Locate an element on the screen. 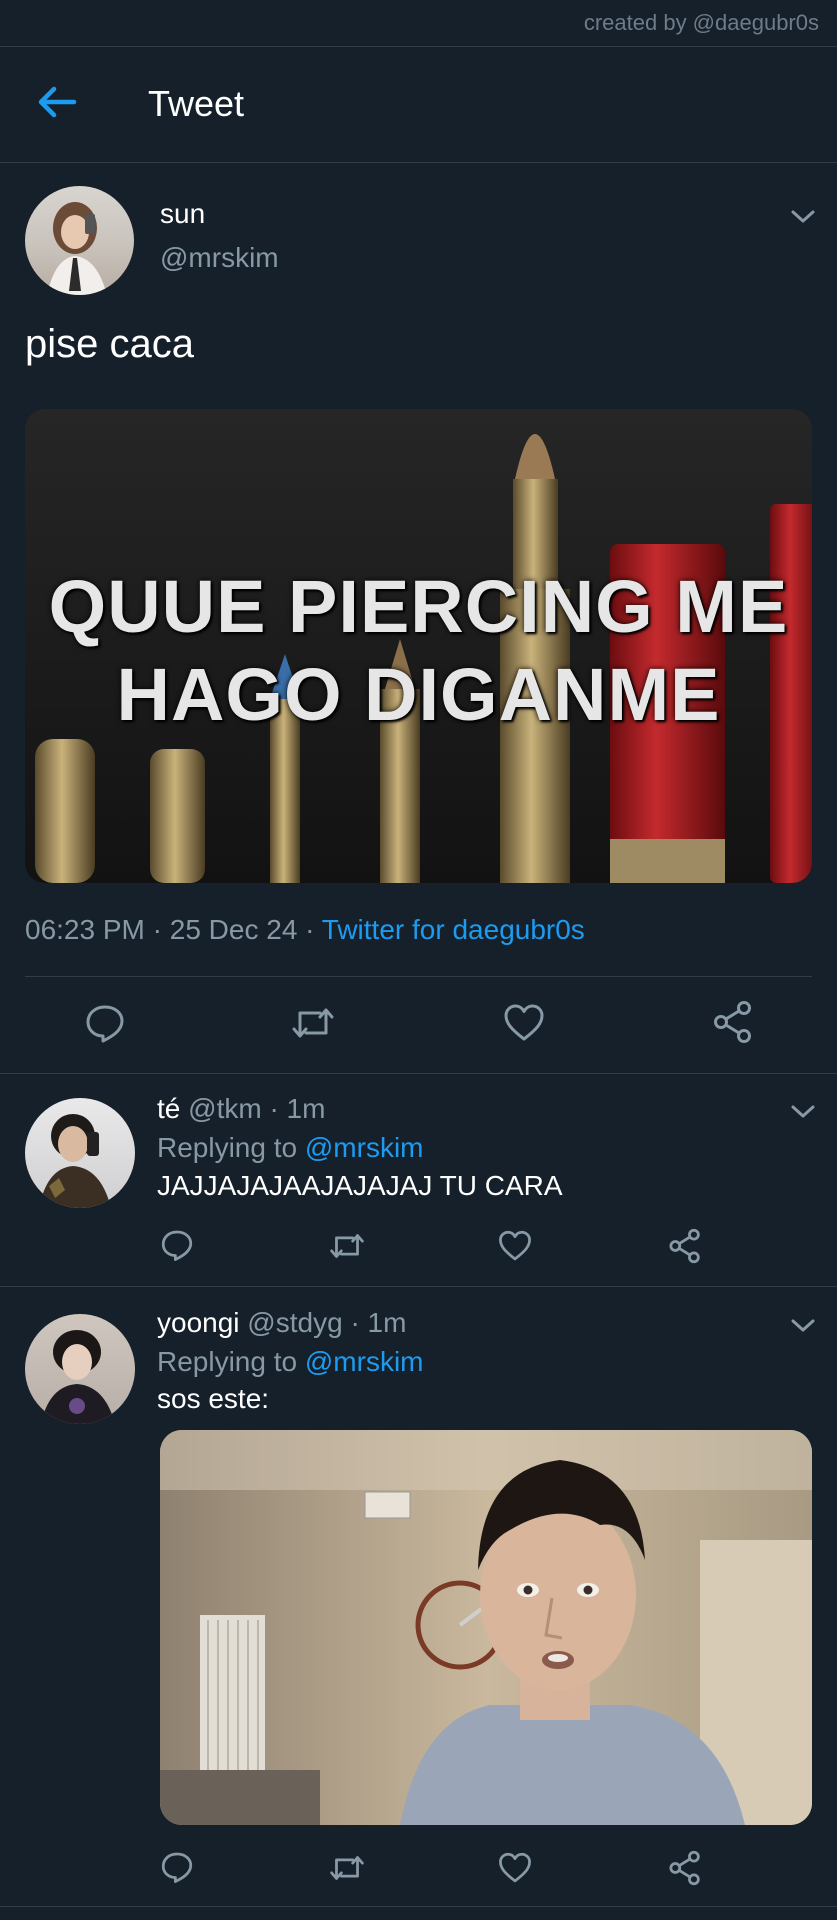  author-handle: @mrskim is located at coordinates (219, 258).